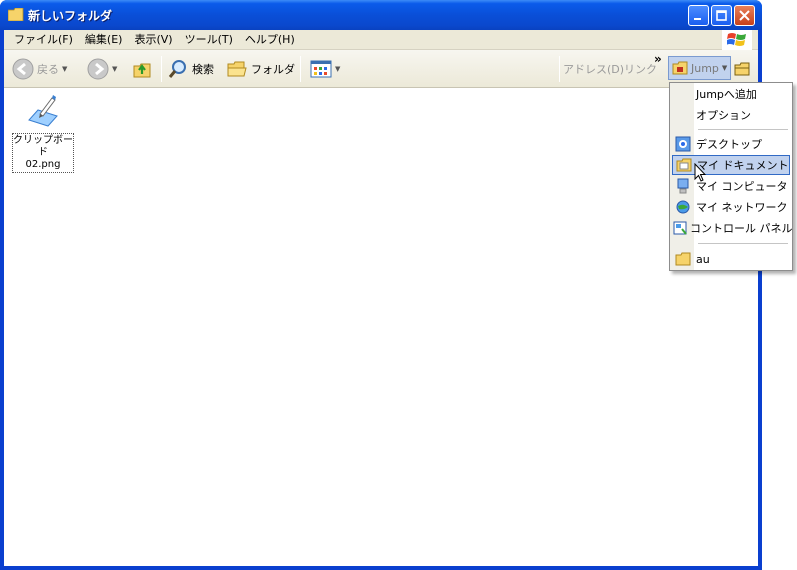  I want to click on forward-button: ▼, so click(102, 69).